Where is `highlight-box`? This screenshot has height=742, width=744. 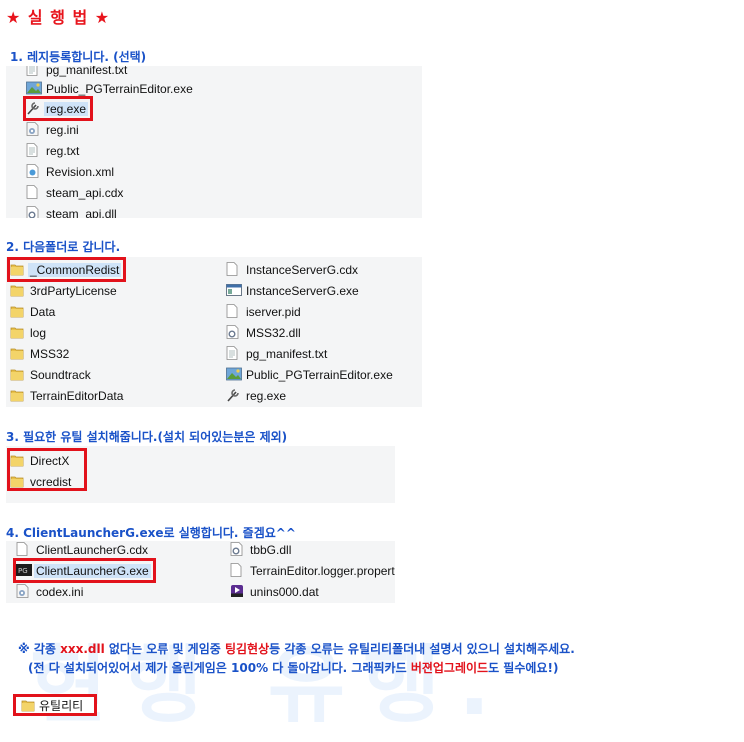
highlight-box is located at coordinates (47, 469).